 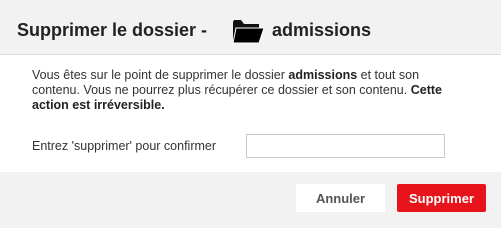 I want to click on confirm-label: Entrez 'supprimer' pour confirmer, so click(x=124, y=146).